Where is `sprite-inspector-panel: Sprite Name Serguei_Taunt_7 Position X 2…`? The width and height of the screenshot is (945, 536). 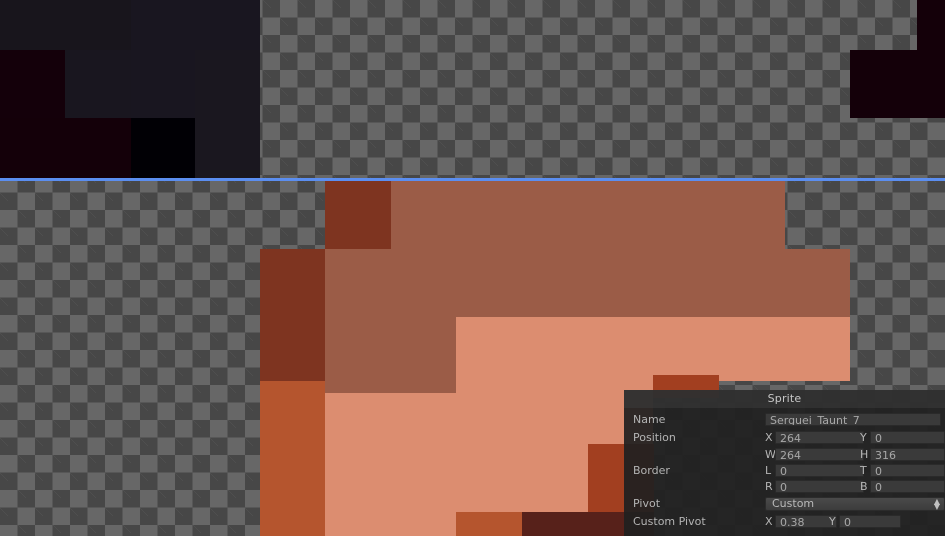
sprite-inspector-panel: Sprite Name Serguei_Taunt_7 Position X 2… is located at coordinates (784, 463).